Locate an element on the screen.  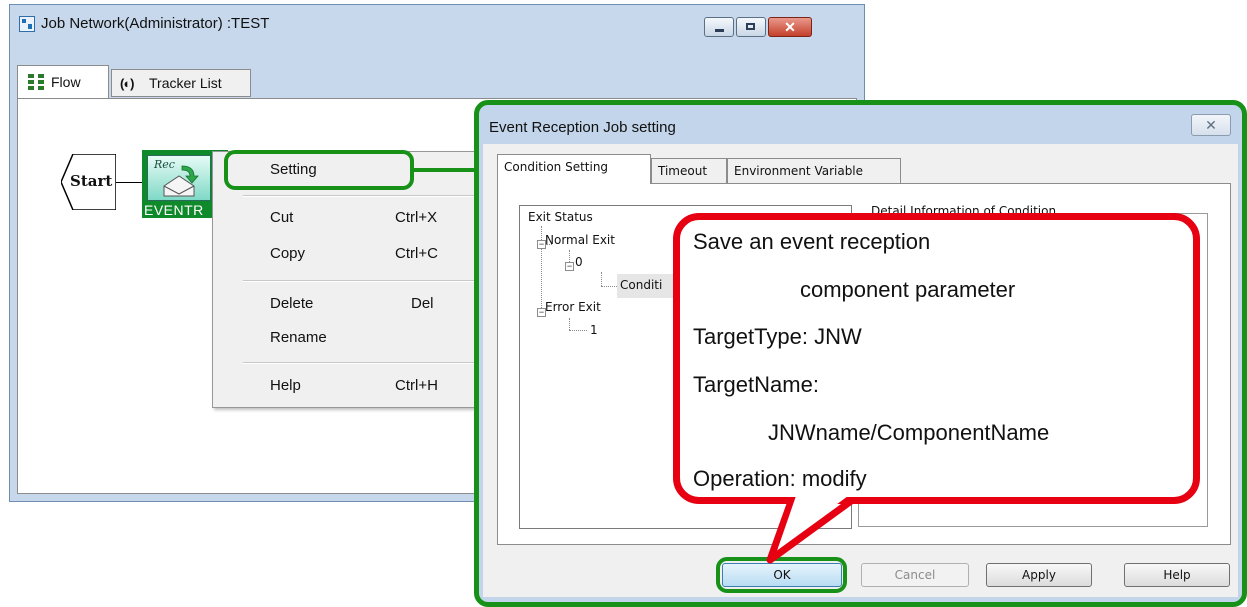
highlight-connector is located at coordinates (447, 170).